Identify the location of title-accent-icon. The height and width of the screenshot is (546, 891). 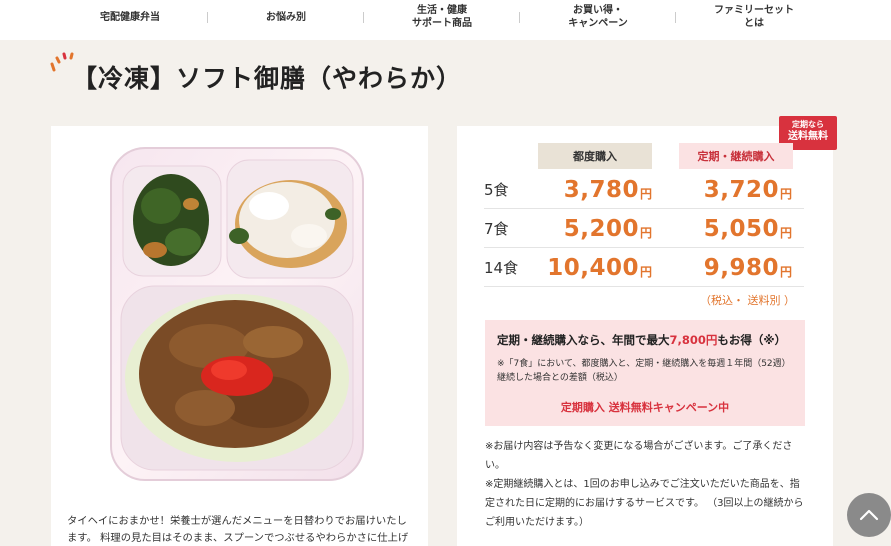
(62, 62).